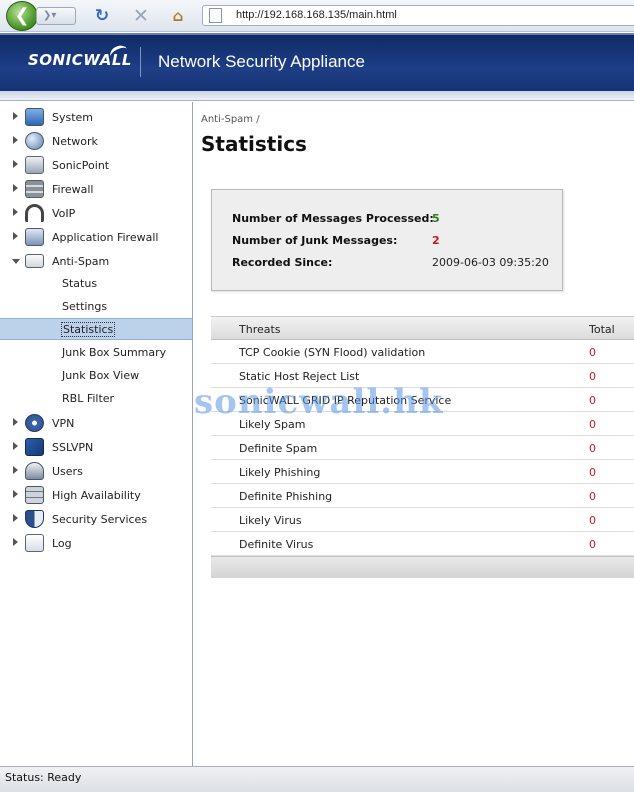  I want to click on sidebar-item-users: Users, so click(96, 472).